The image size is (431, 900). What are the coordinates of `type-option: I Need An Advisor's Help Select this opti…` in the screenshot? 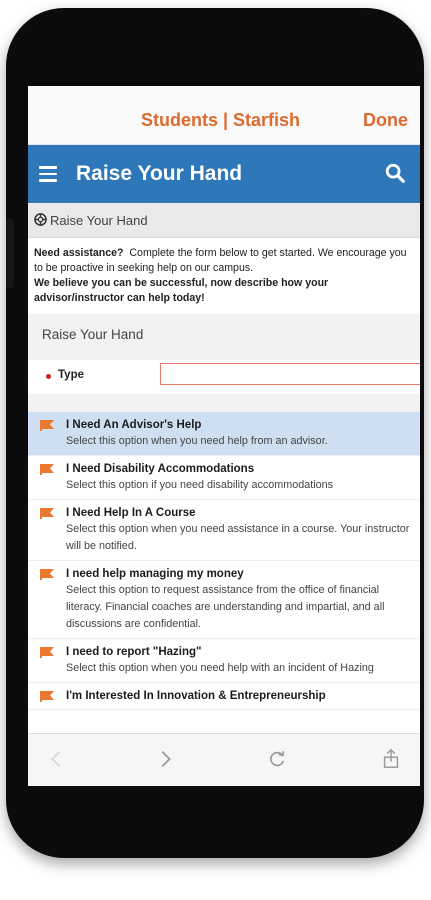 It's located at (224, 434).